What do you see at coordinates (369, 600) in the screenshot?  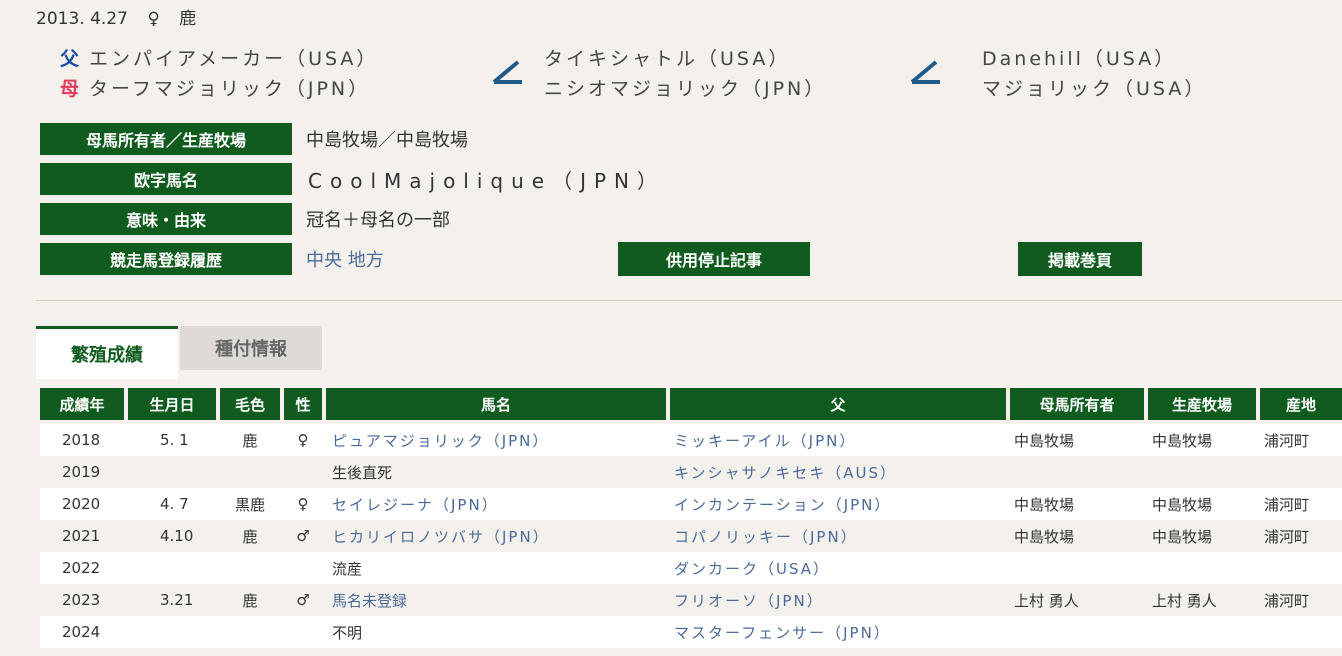 I see `cell-horse-name: 馬名未登録` at bounding box center [369, 600].